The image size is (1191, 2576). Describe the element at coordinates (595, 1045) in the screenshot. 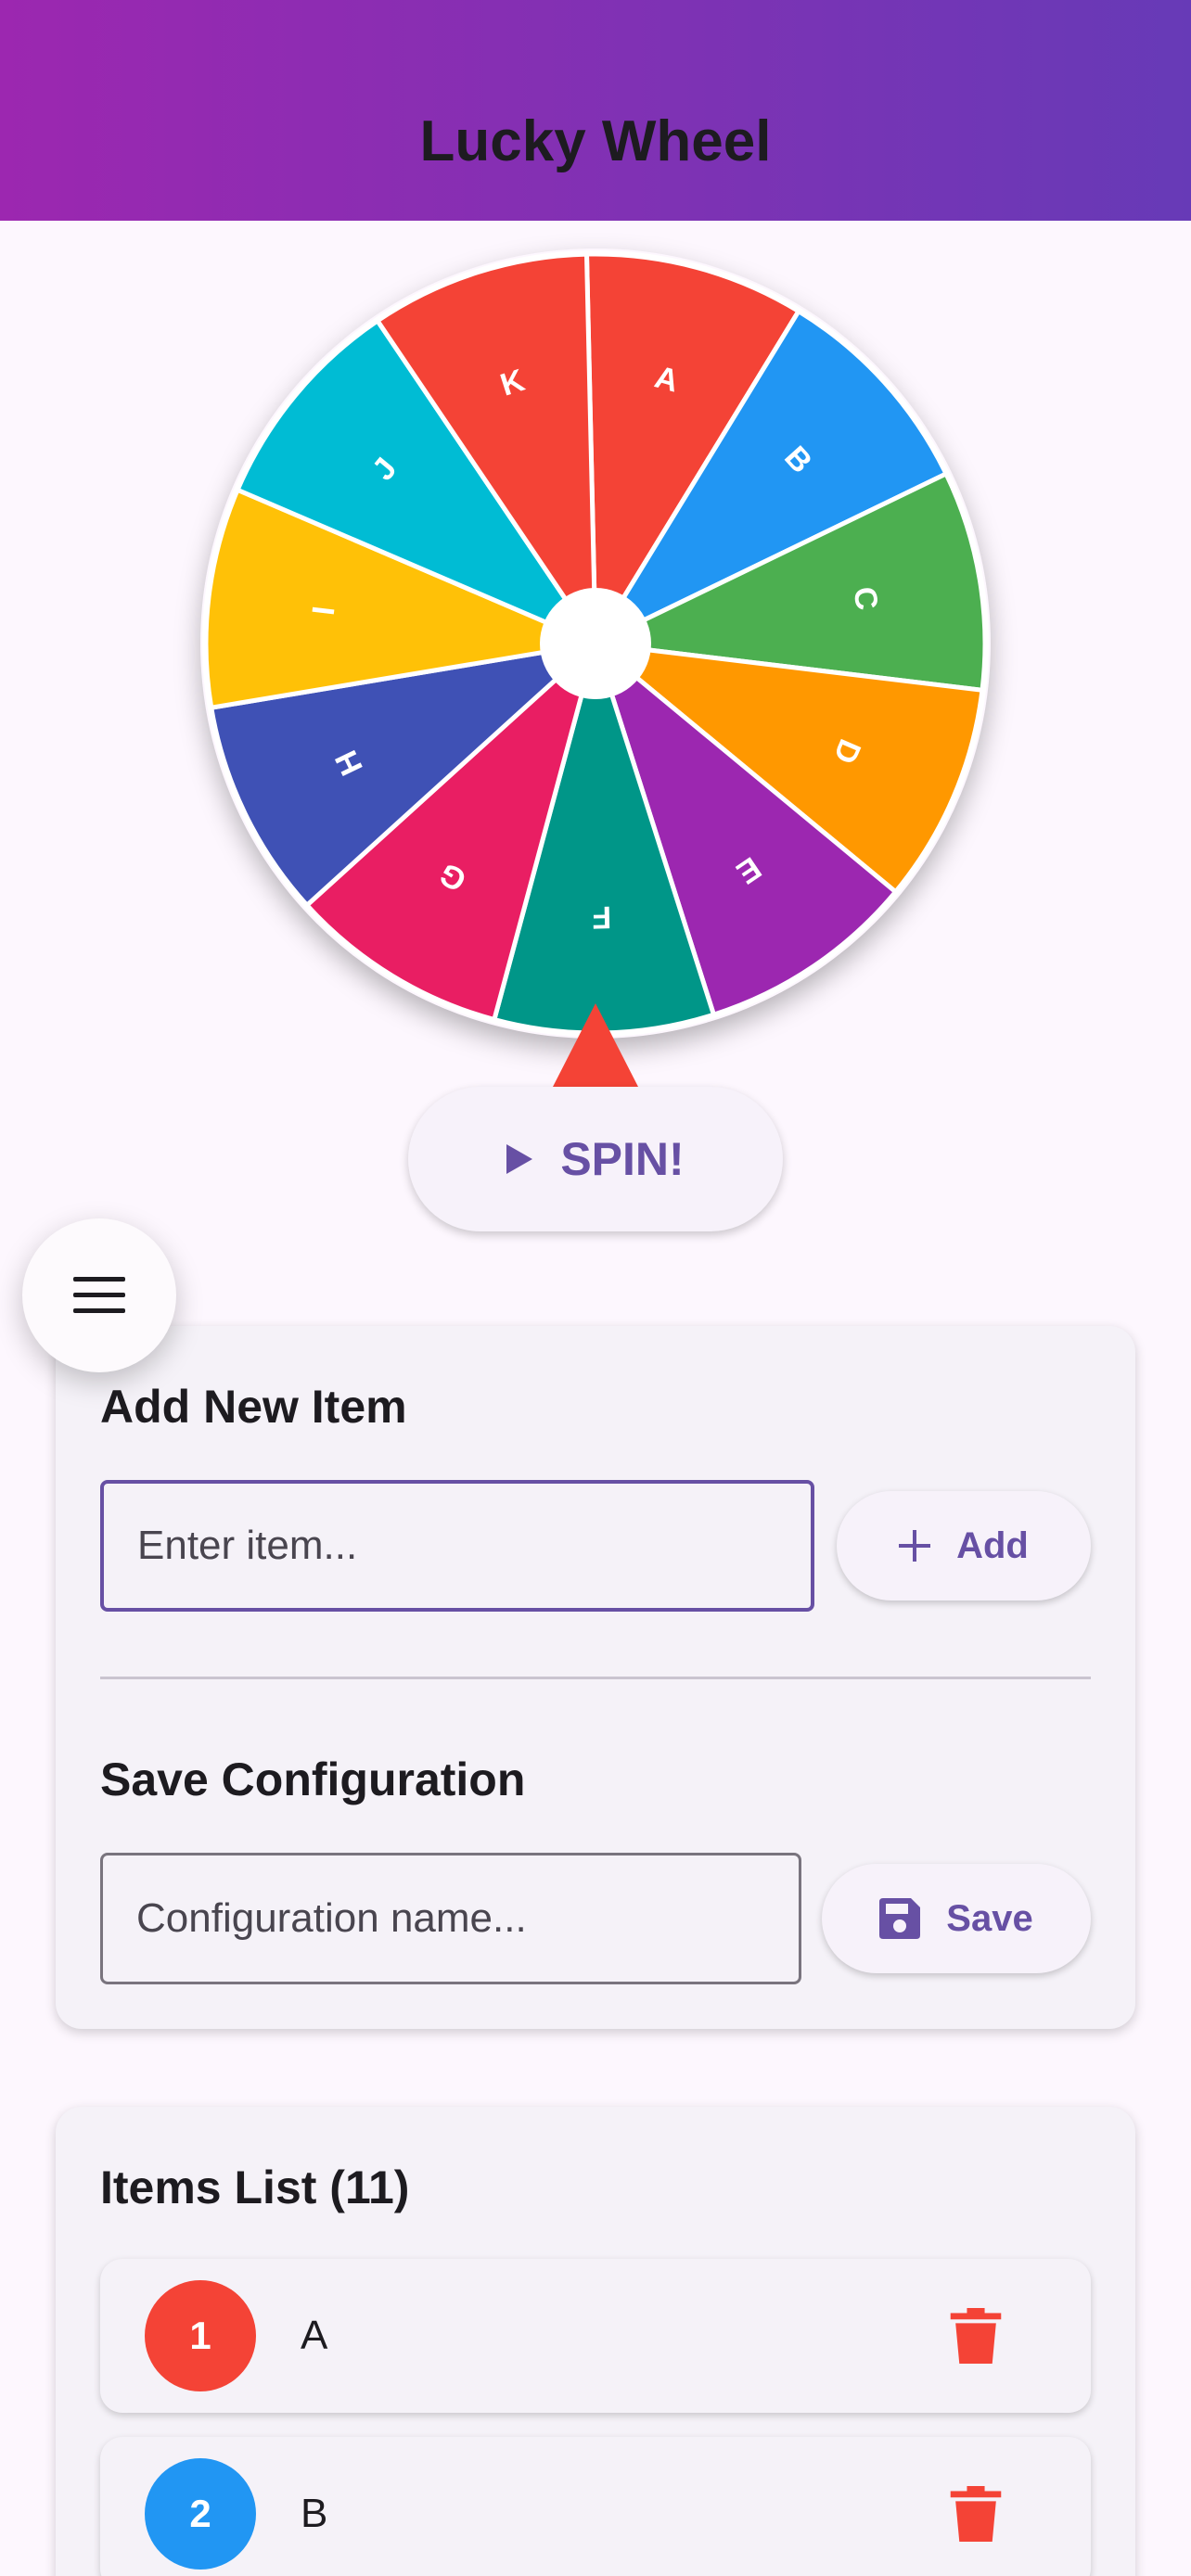

I see `wheel-pointer` at that location.